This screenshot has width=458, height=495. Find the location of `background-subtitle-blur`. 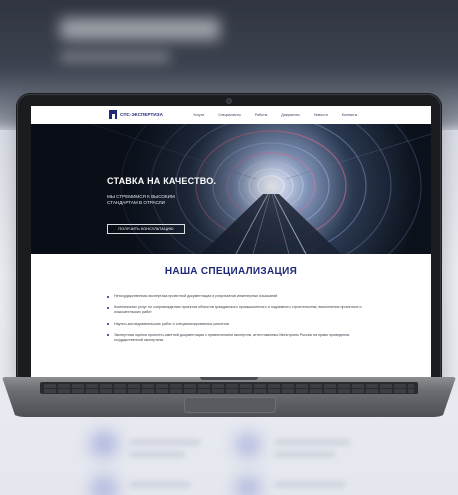

background-subtitle-blur is located at coordinates (115, 57).